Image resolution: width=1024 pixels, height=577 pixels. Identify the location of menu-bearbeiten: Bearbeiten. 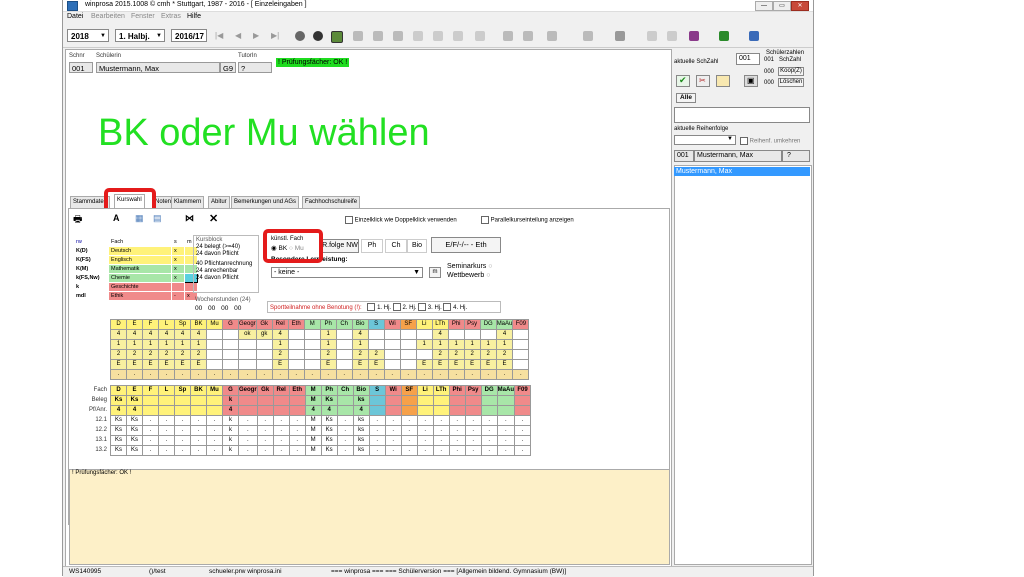
(108, 16).